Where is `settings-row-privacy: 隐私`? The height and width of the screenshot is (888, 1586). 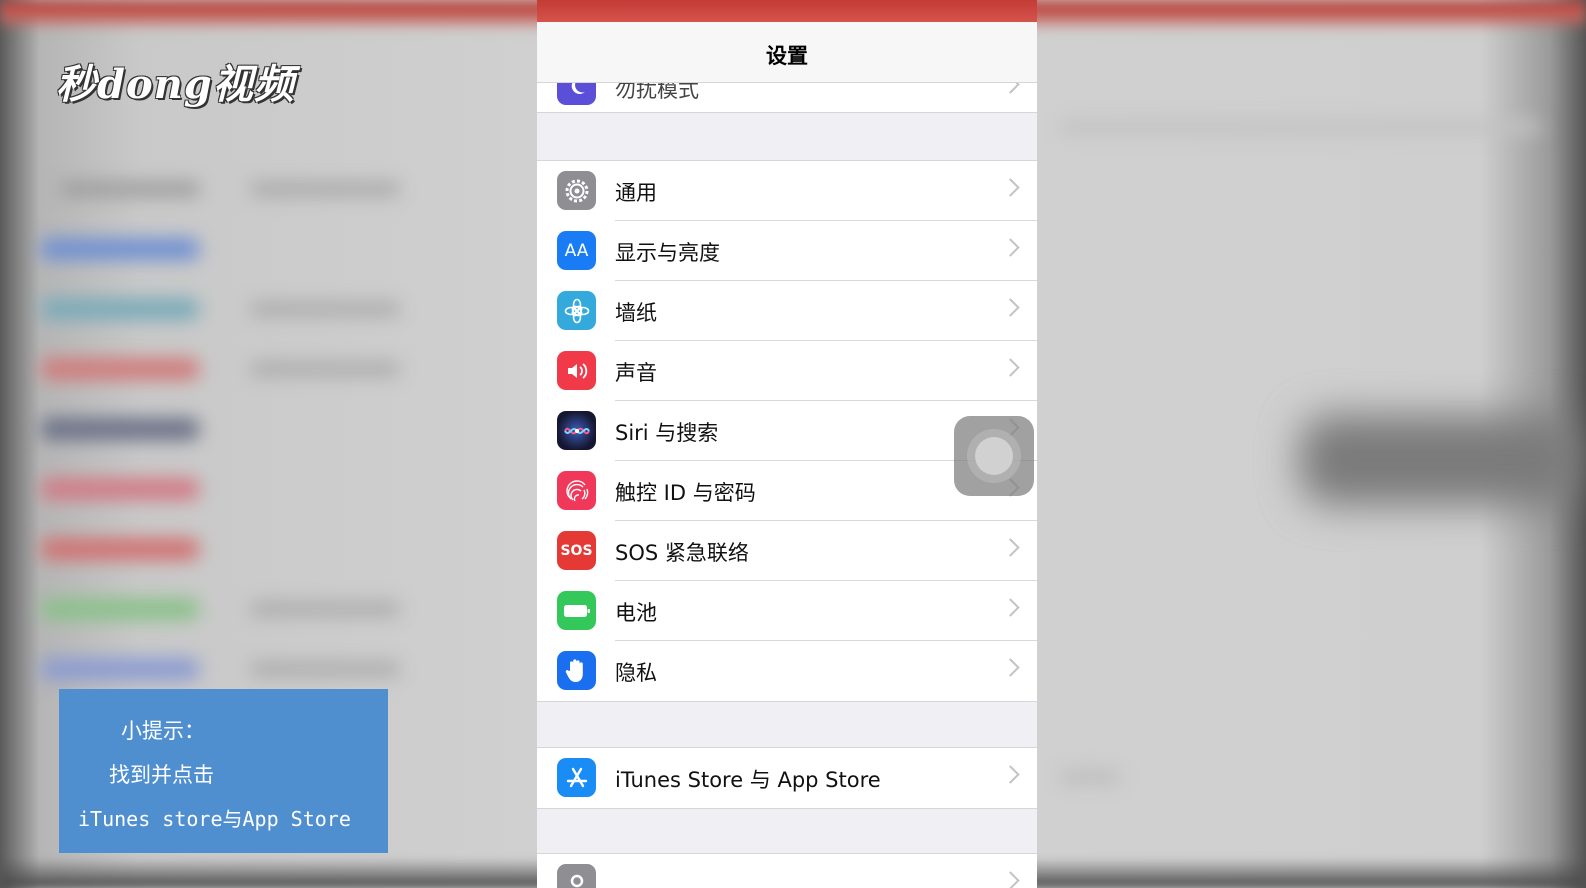
settings-row-privacy: 隐私 is located at coordinates (787, 671).